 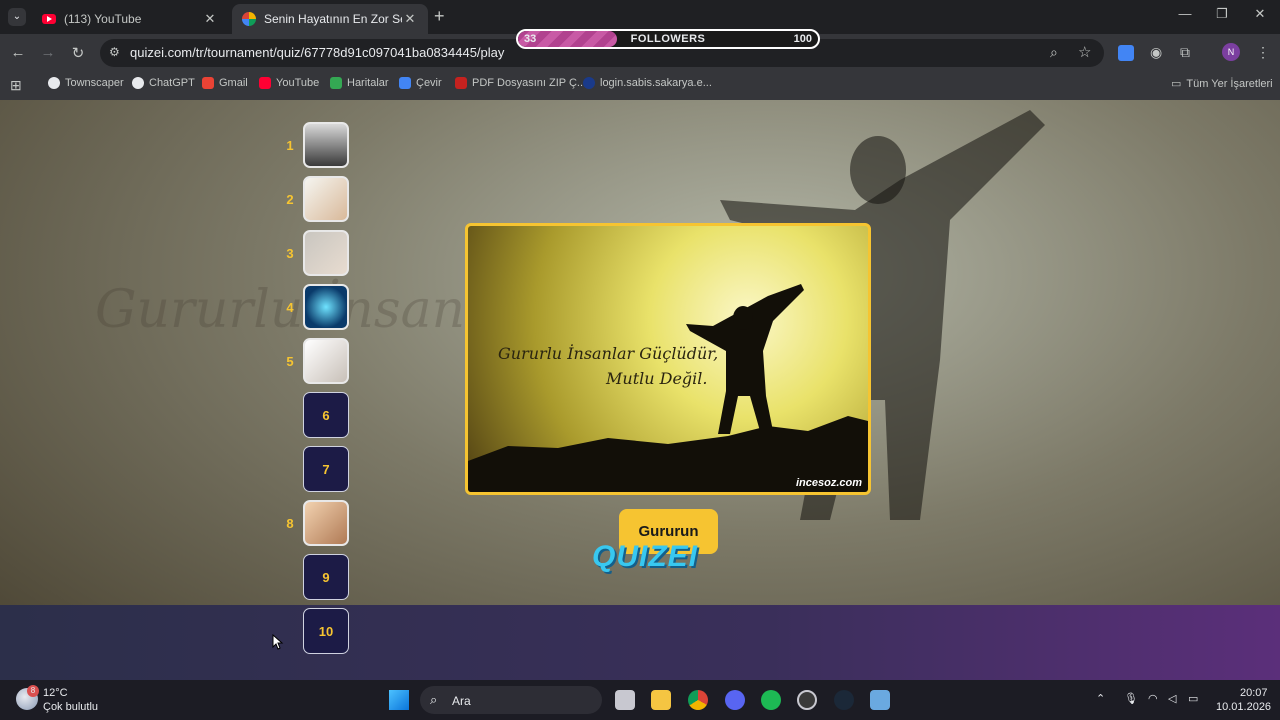 What do you see at coordinates (290, 145) in the screenshot?
I see `rank-number: 1` at bounding box center [290, 145].